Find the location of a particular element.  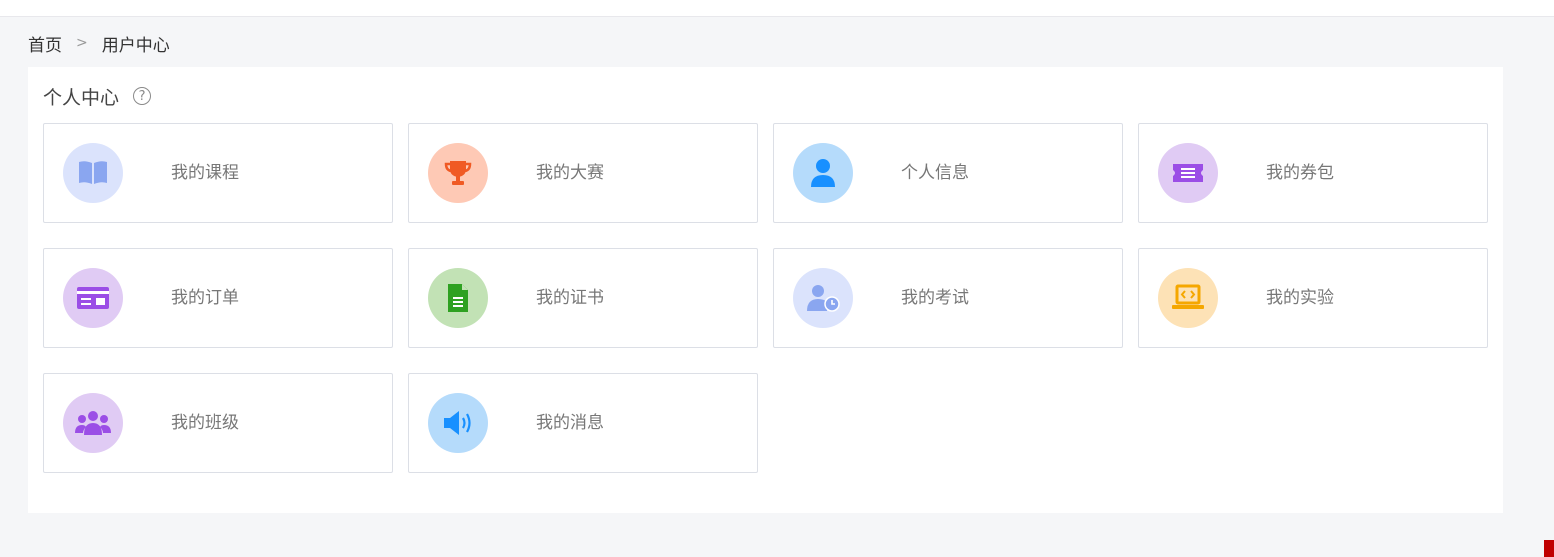

help-icon: ? is located at coordinates (142, 96).